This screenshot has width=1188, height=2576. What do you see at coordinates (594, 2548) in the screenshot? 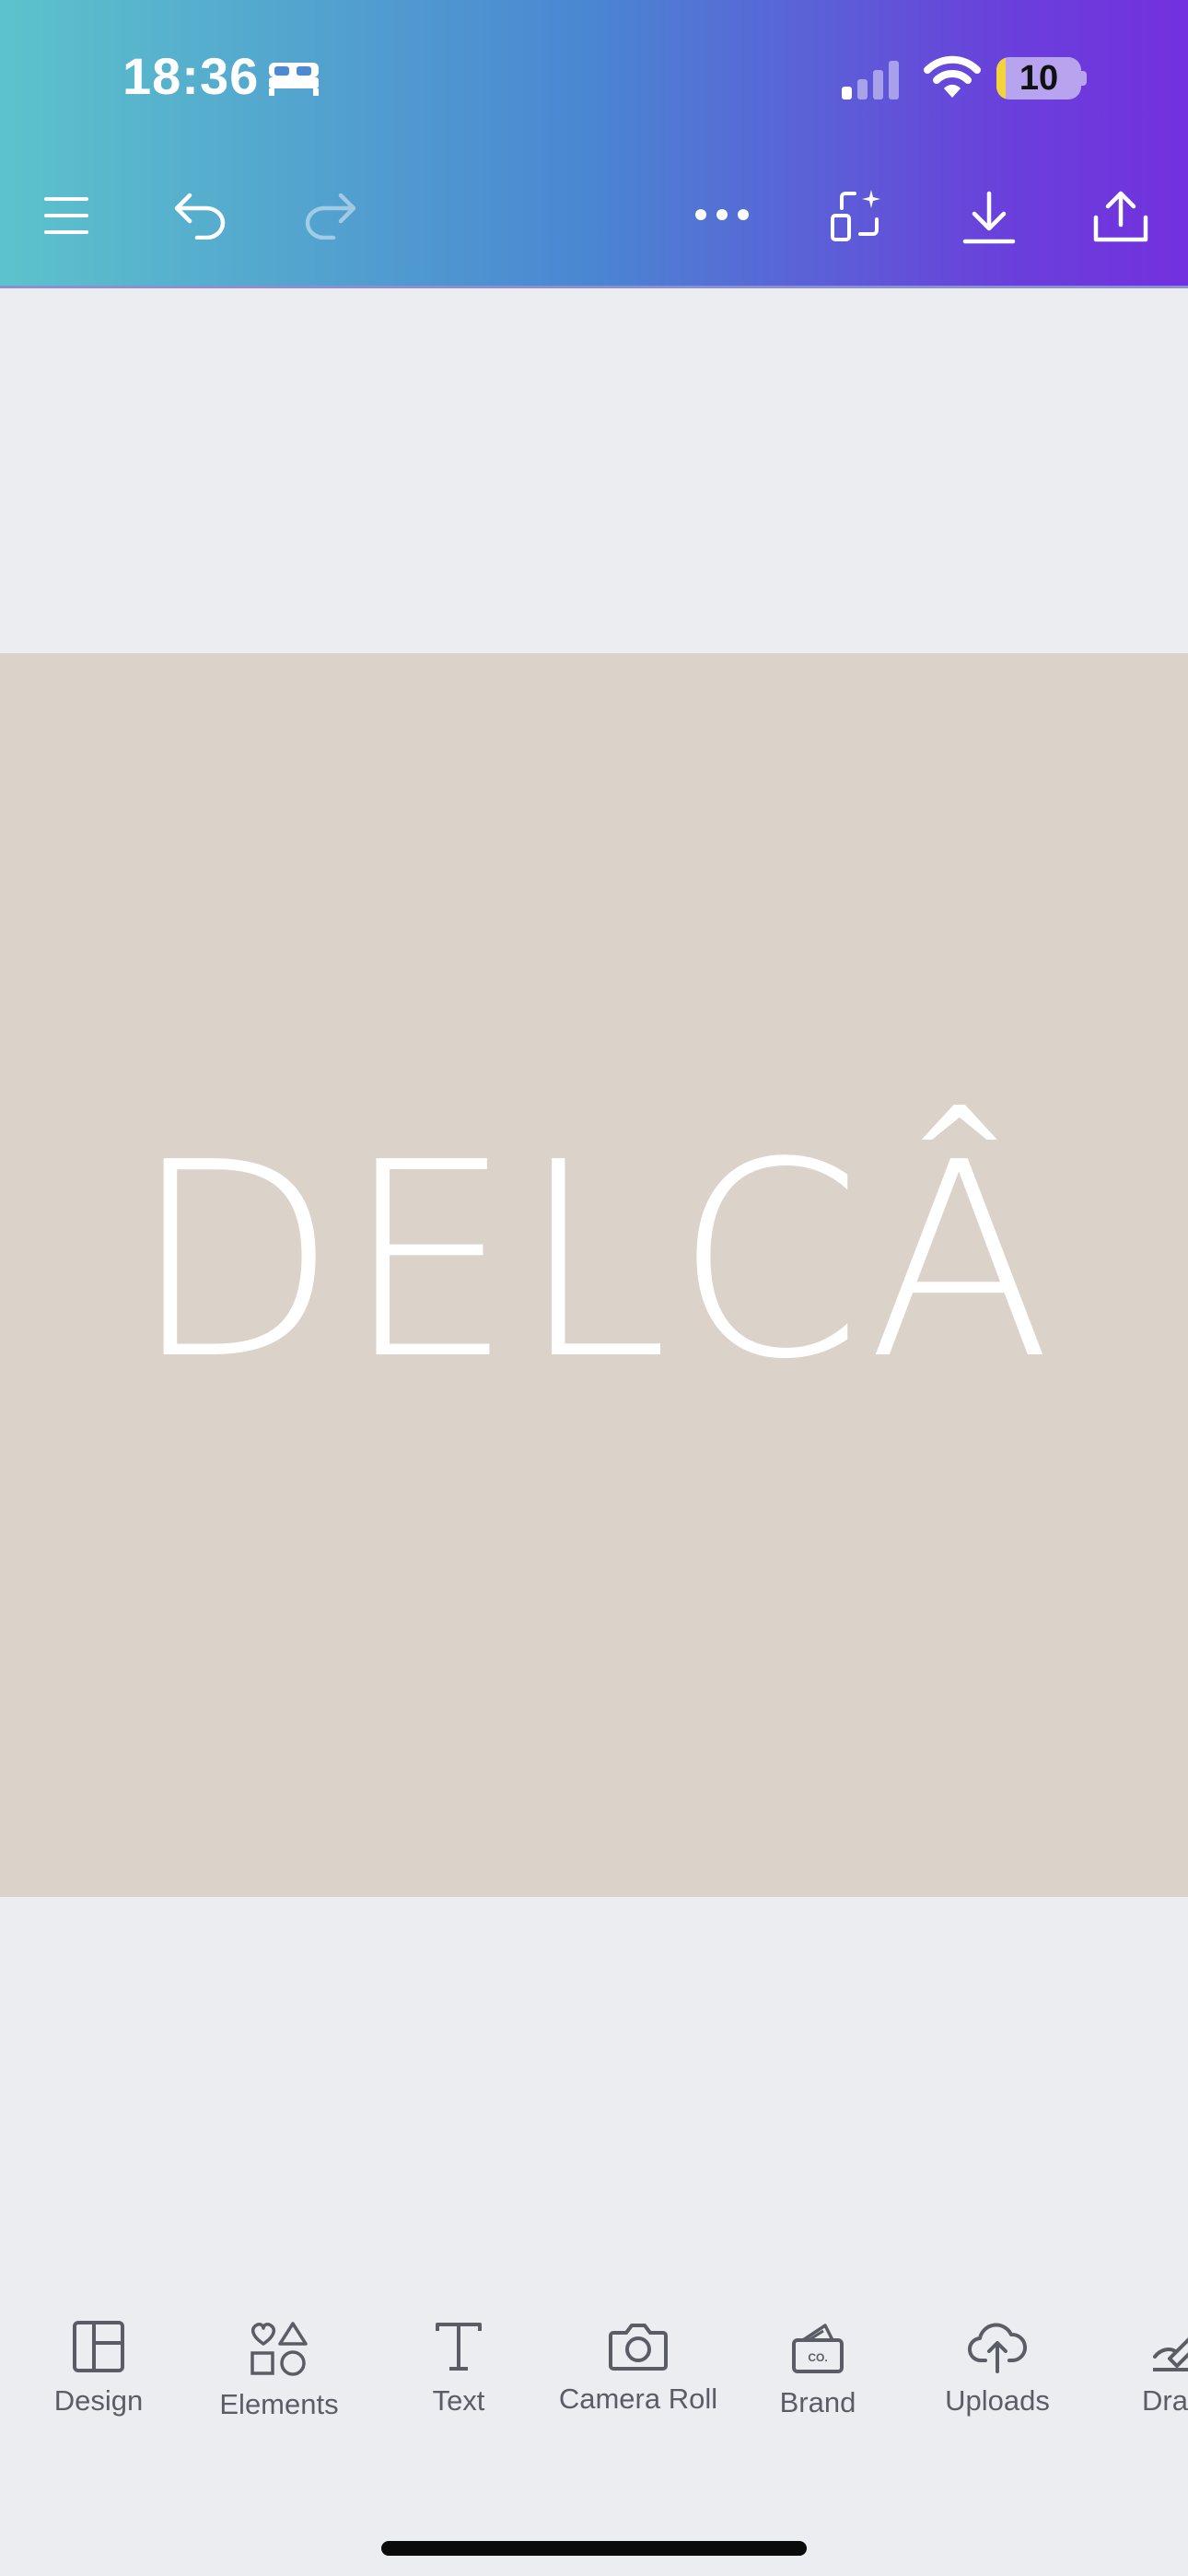
I see `home-indicator` at bounding box center [594, 2548].